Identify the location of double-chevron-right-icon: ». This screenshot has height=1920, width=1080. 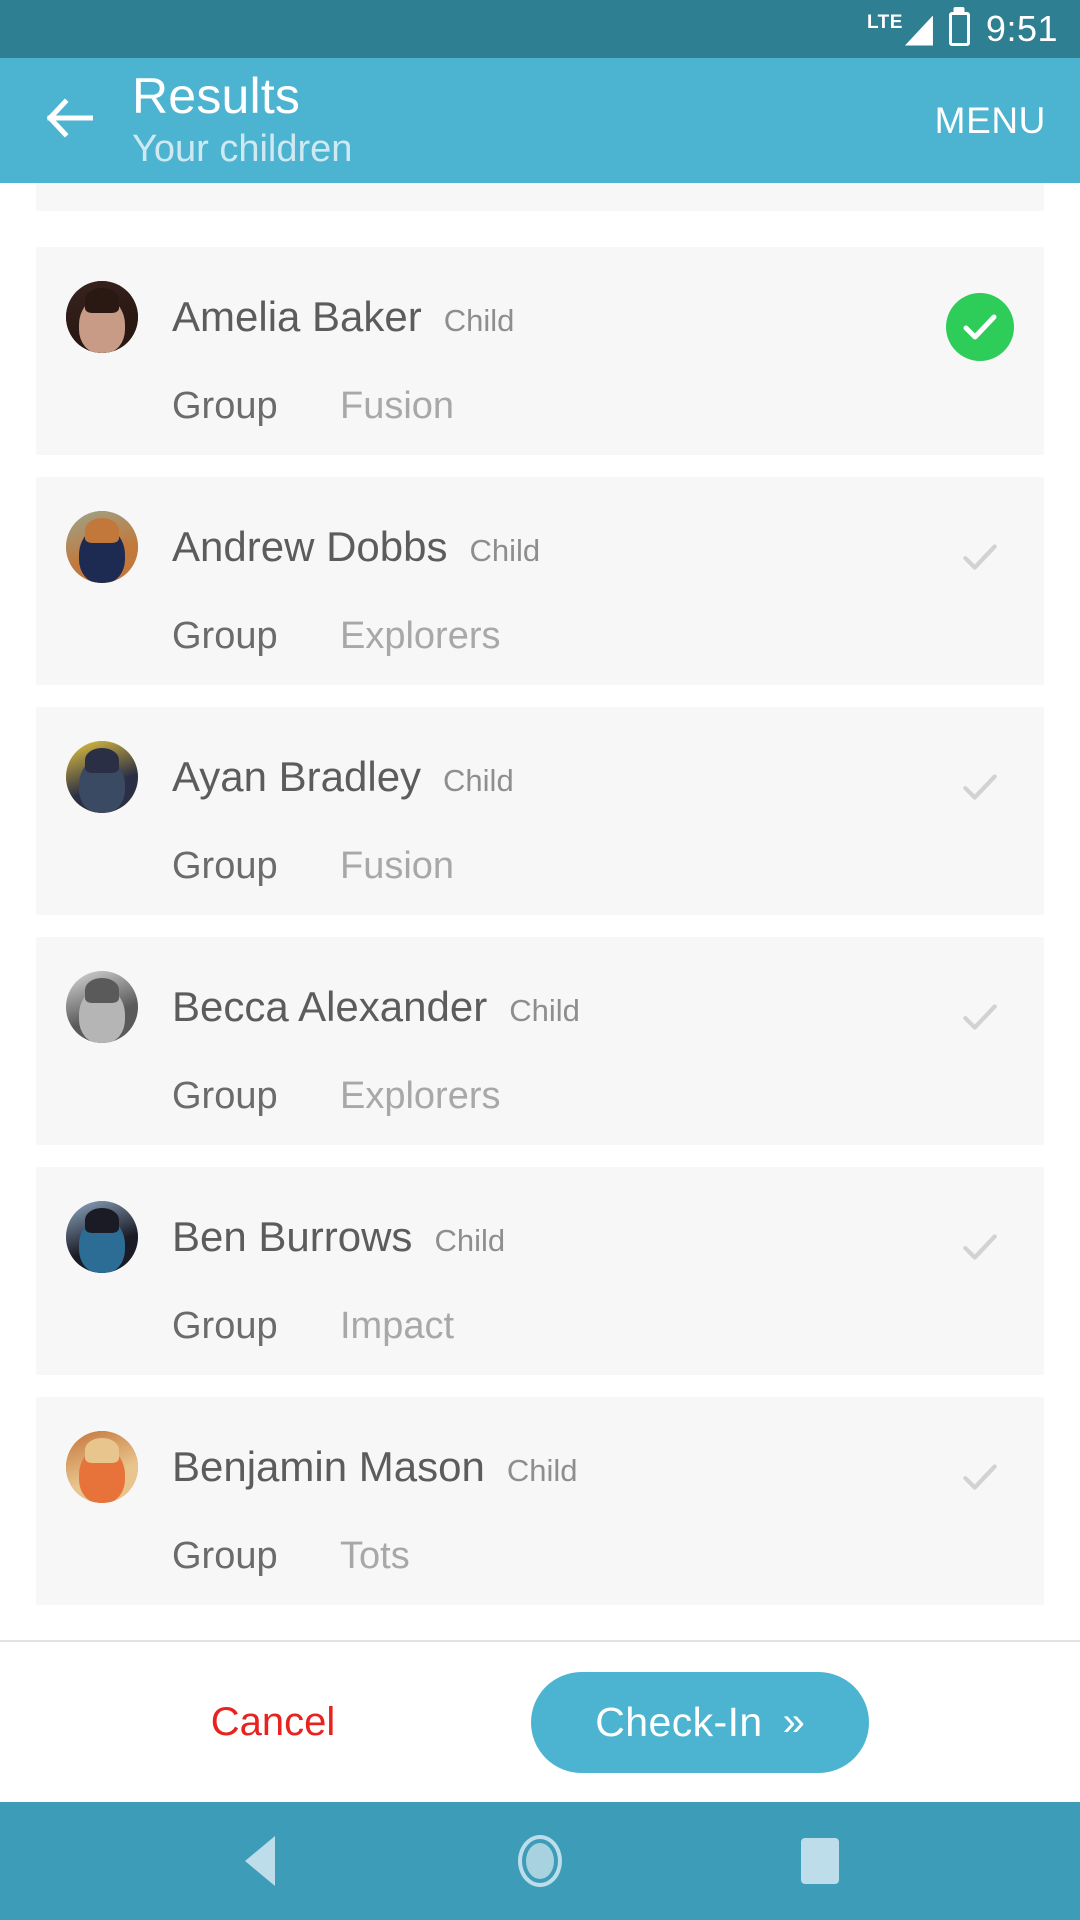
(794, 1722).